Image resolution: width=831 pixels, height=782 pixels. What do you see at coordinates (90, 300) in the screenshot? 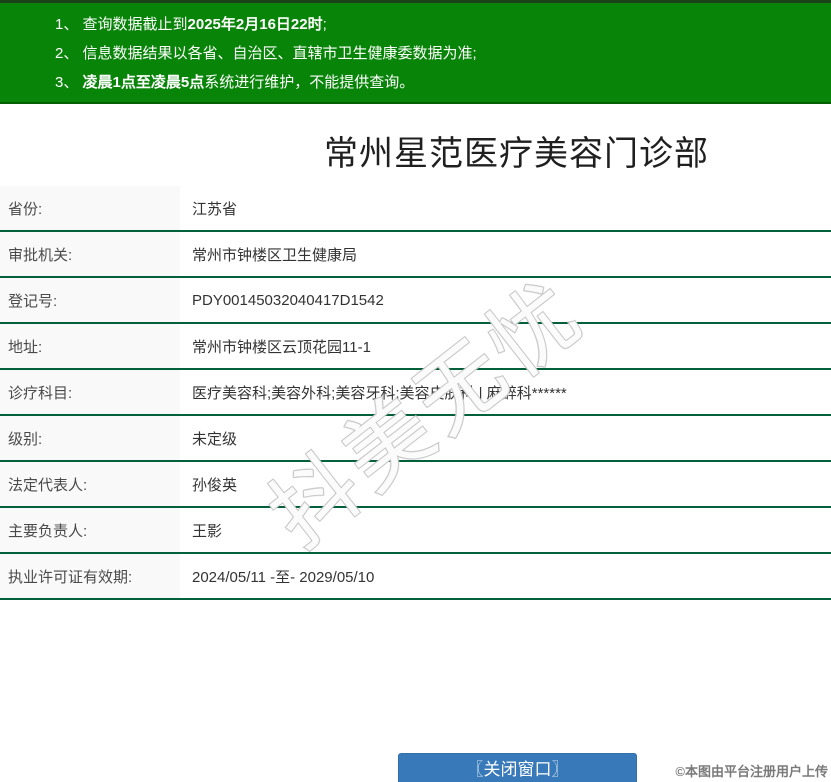
I see `row-label: 登记号:` at bounding box center [90, 300].